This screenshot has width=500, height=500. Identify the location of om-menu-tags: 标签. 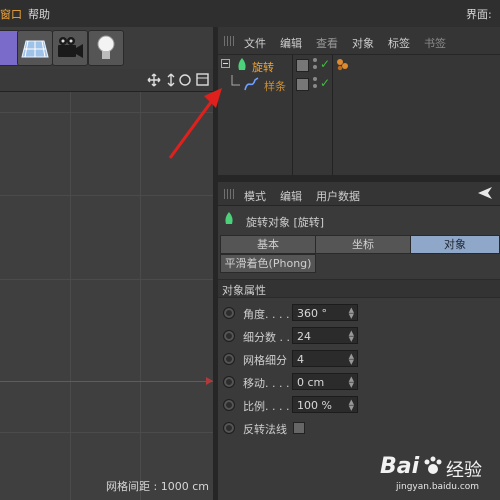
(399, 43).